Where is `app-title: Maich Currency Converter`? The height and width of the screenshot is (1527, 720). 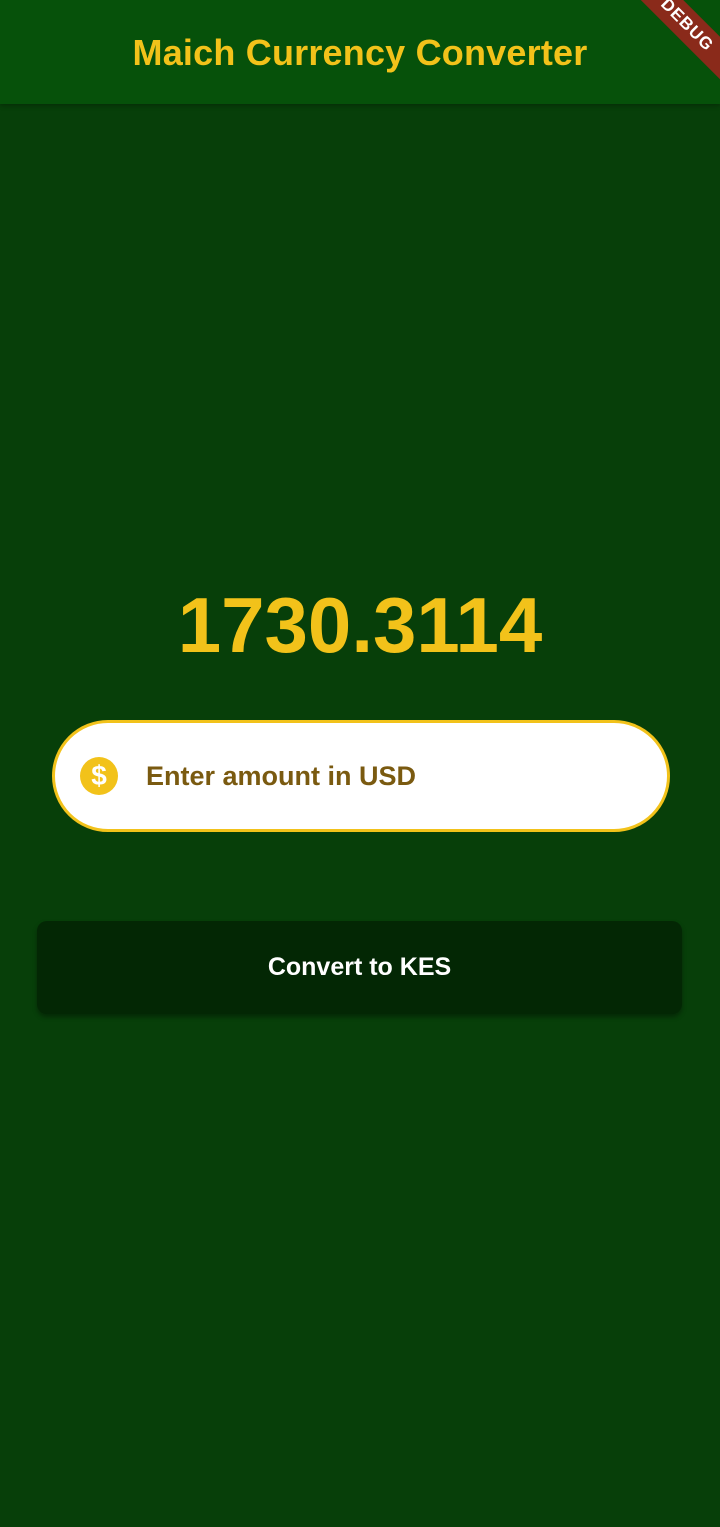
app-title: Maich Currency Converter is located at coordinates (360, 52).